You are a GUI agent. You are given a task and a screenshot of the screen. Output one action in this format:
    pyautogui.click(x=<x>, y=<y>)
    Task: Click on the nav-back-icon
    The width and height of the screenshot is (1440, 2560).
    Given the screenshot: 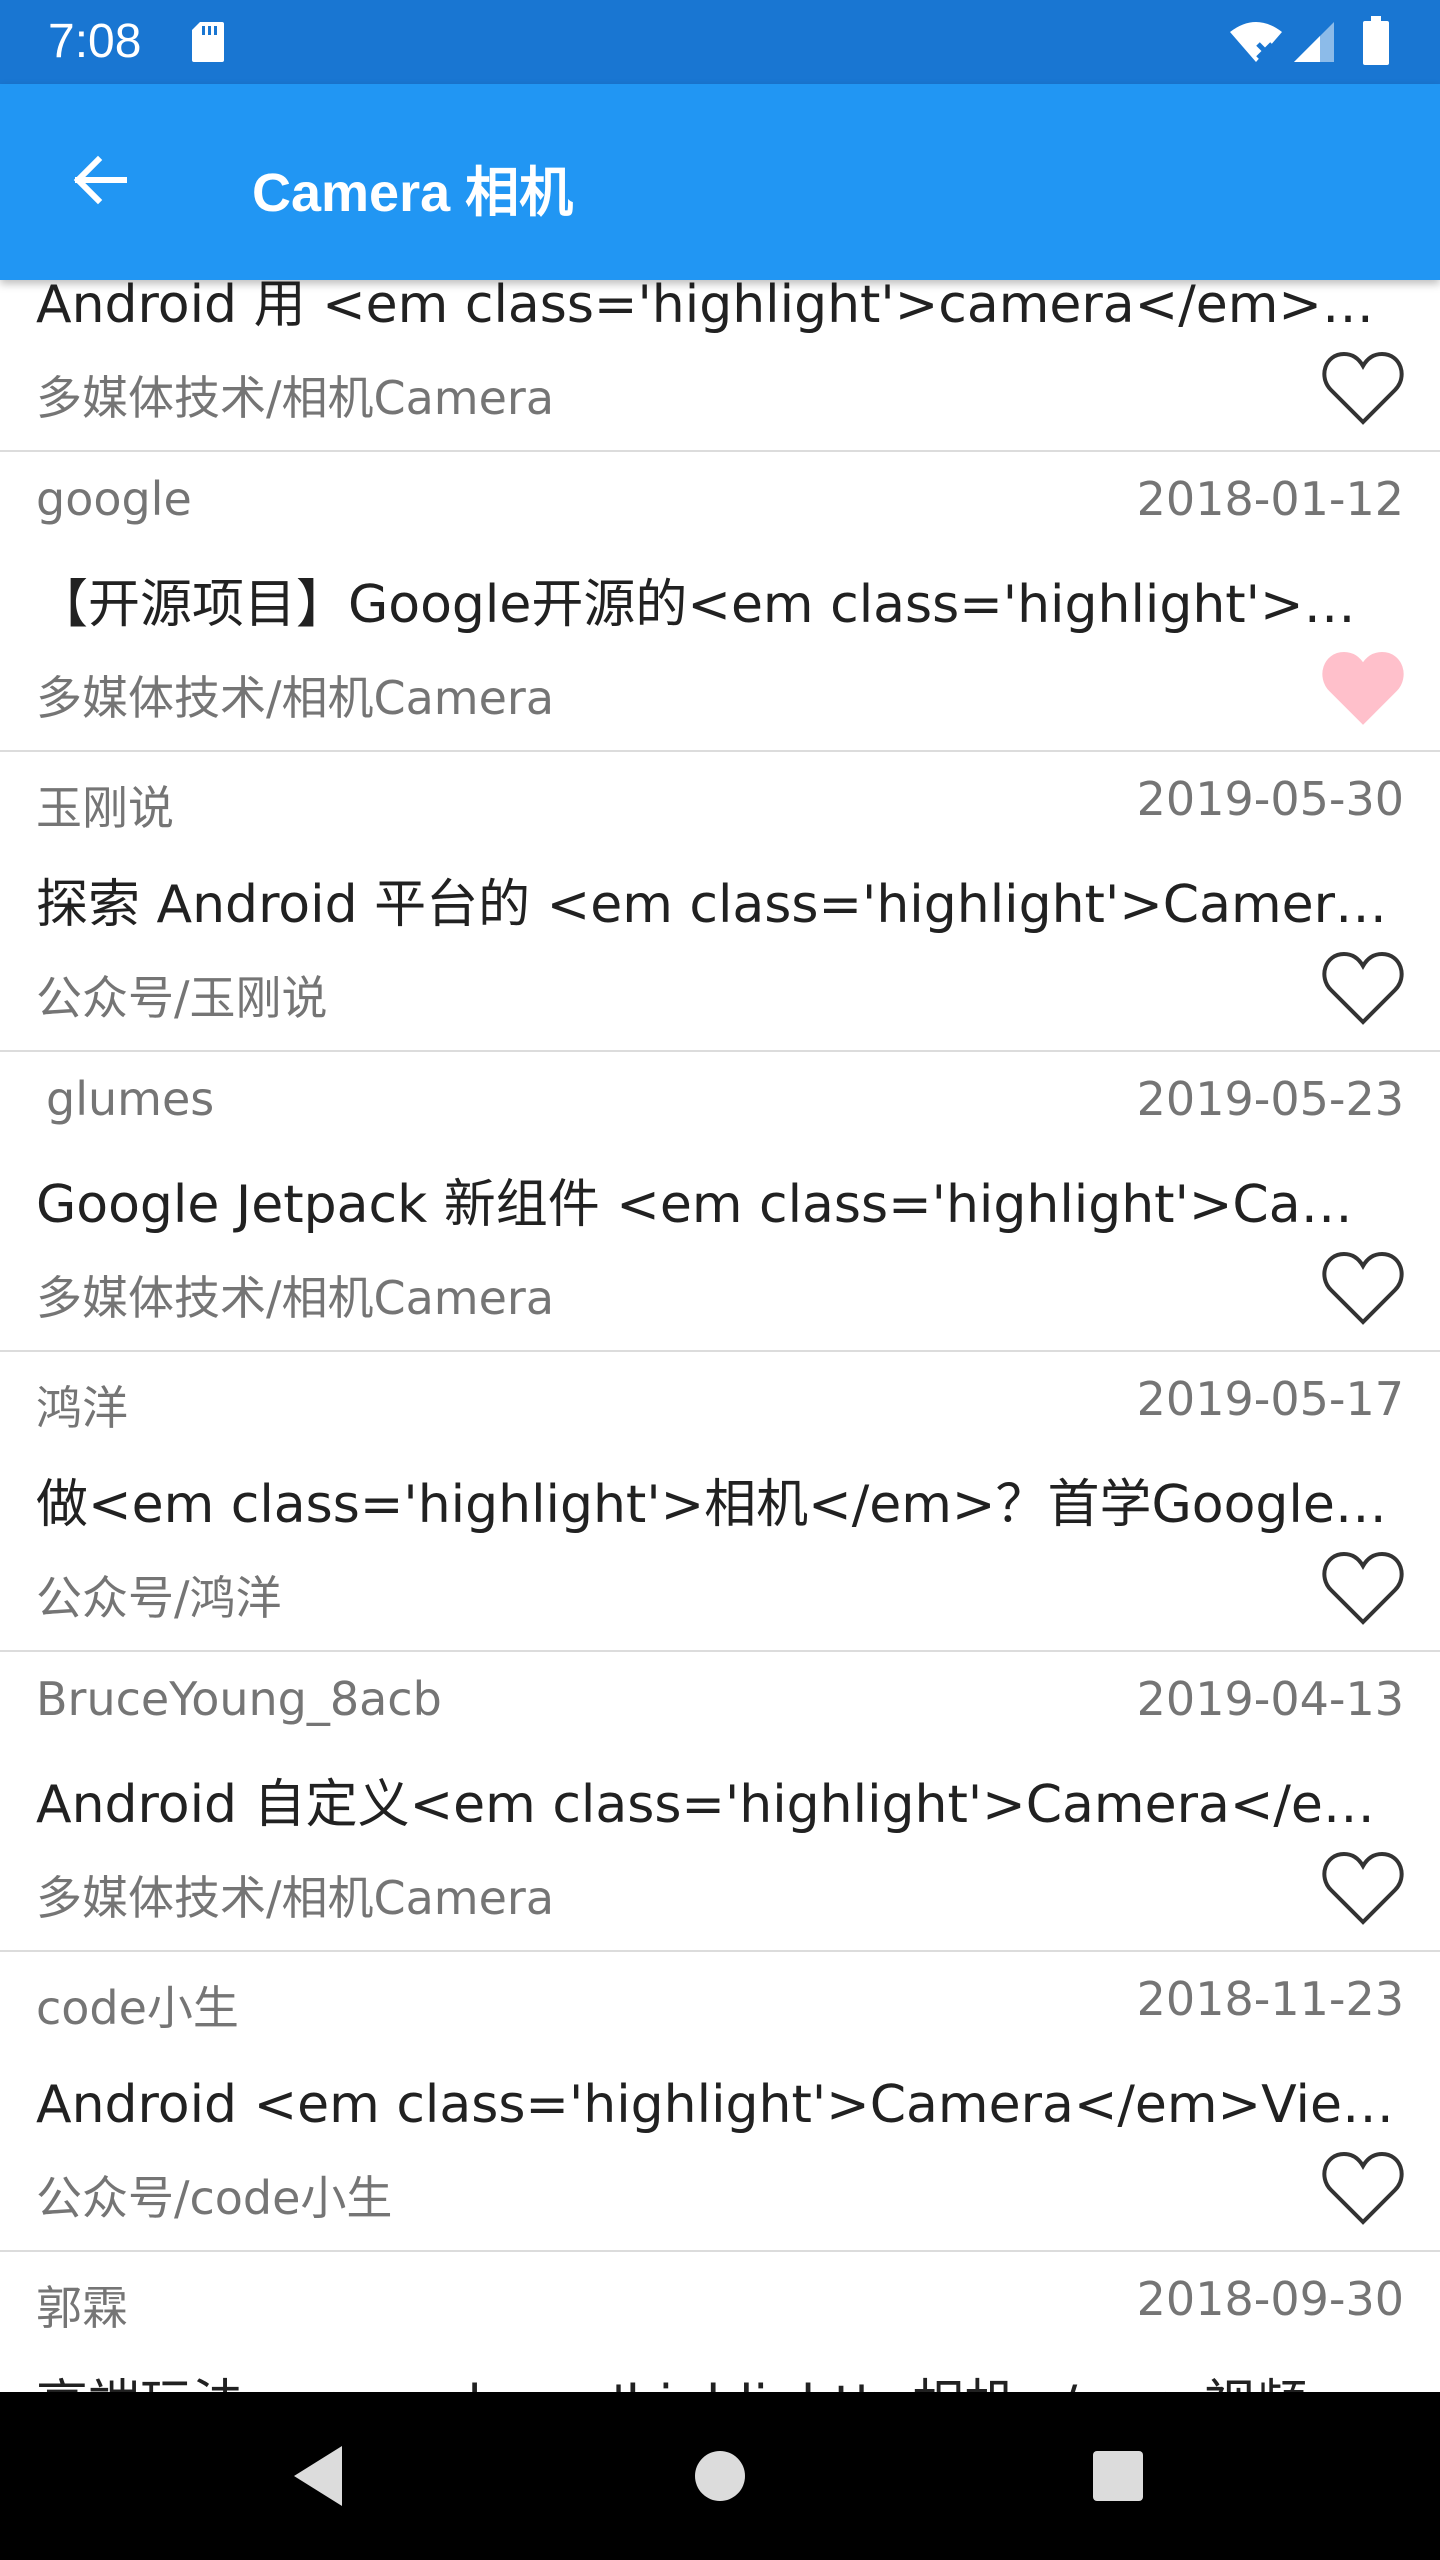 What is the action you would take?
    pyautogui.click(x=318, y=2476)
    